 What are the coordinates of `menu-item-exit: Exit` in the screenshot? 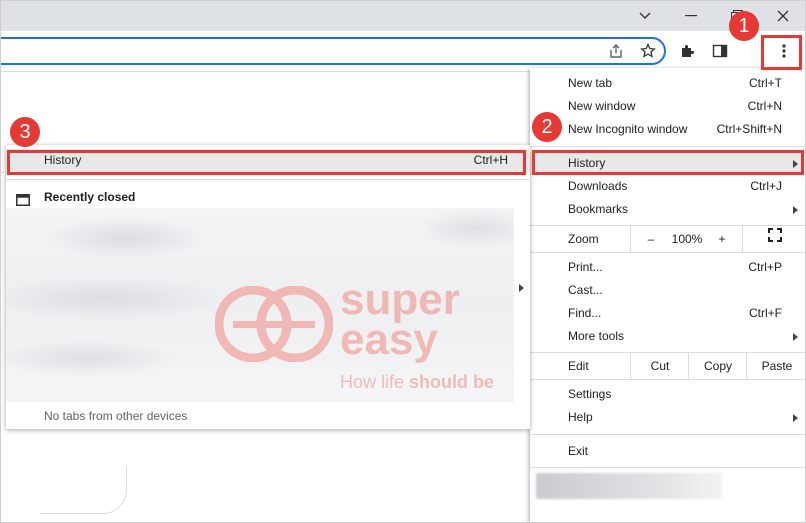 It's located at (668, 451).